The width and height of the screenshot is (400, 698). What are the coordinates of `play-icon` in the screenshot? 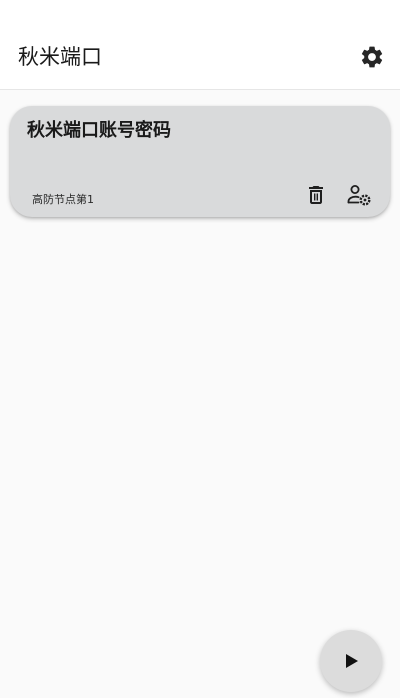 It's located at (352, 661).